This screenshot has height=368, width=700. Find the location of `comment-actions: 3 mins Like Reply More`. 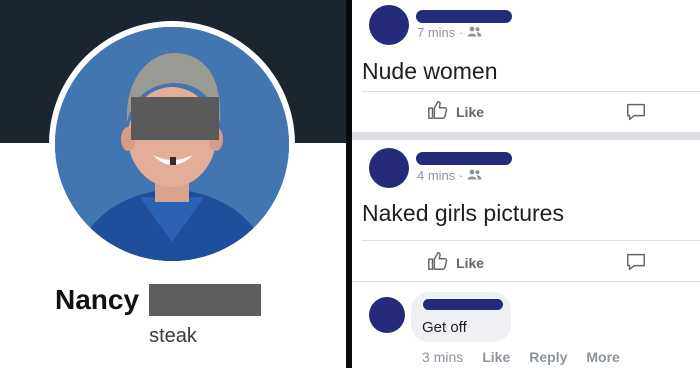

comment-actions: 3 mins Like Reply More is located at coordinates (530, 357).